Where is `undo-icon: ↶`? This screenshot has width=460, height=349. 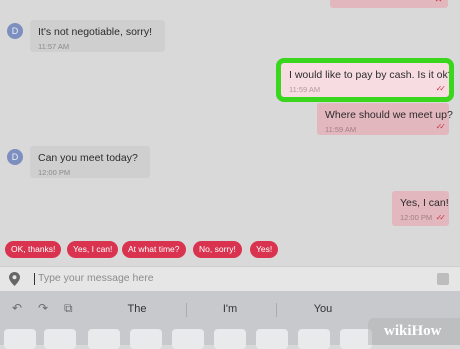 undo-icon: ↶ is located at coordinates (17, 308).